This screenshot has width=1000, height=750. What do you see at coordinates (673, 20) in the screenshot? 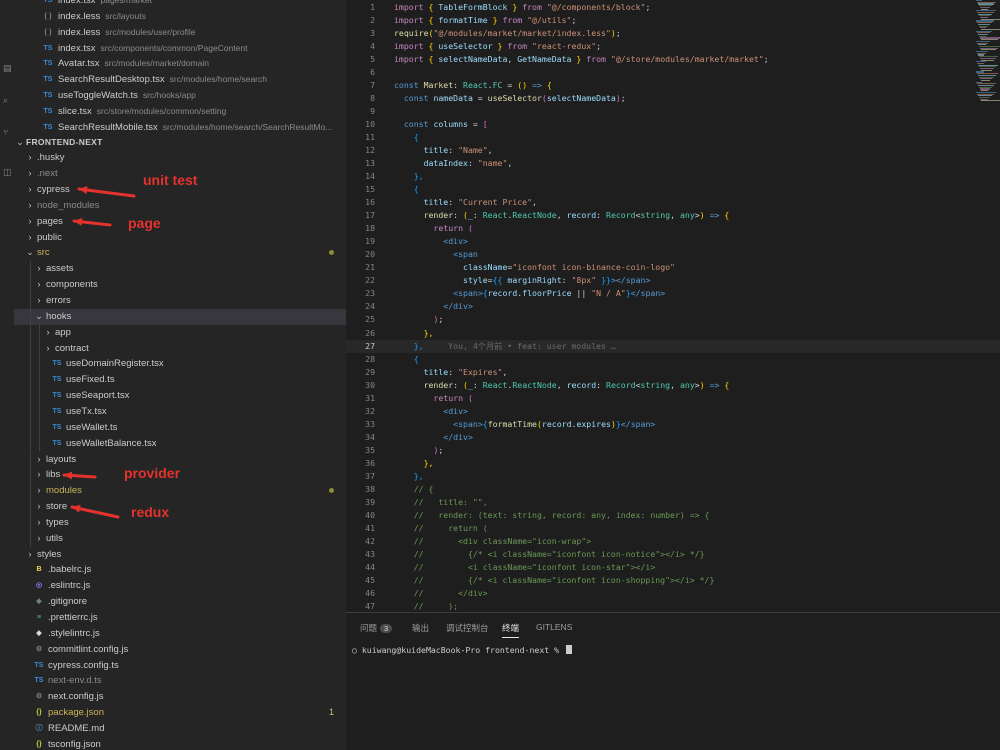
I see `code-line: 2 import { formatTime } from "@/utils";` at bounding box center [673, 20].